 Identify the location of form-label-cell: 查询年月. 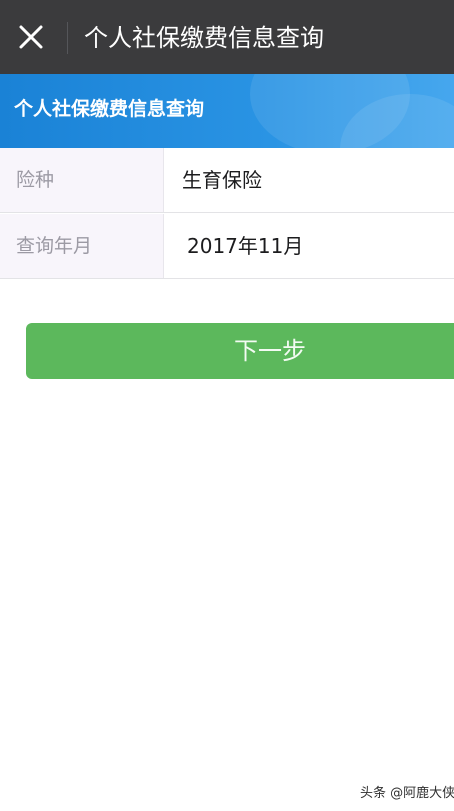
(82, 246).